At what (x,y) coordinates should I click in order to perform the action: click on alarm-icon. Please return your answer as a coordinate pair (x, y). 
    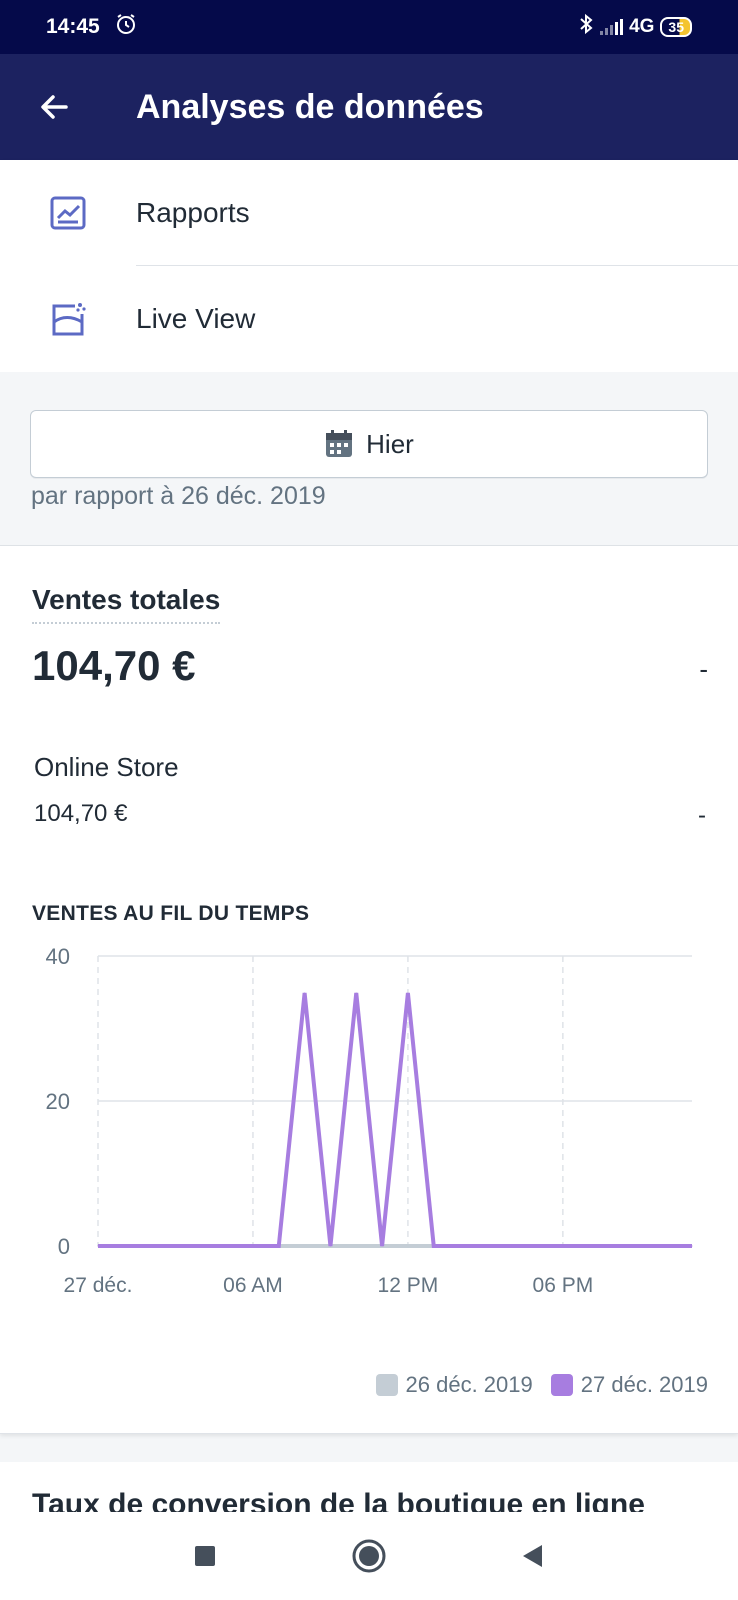
    Looking at the image, I should click on (126, 27).